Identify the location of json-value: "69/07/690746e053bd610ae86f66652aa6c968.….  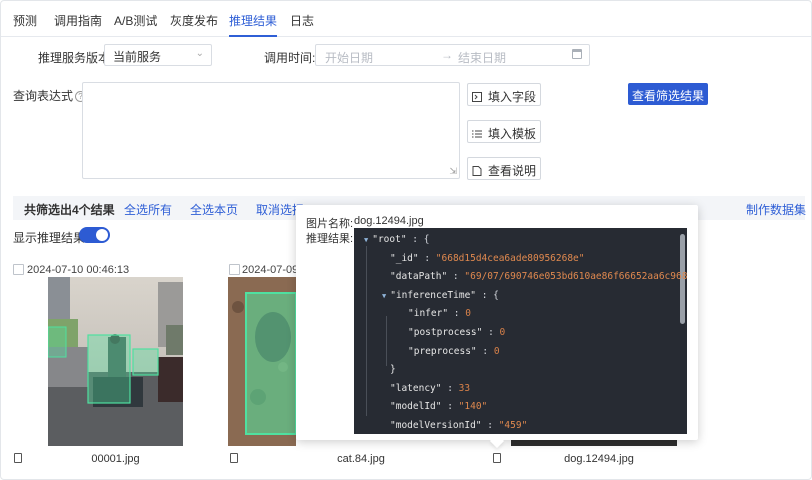
(575, 277).